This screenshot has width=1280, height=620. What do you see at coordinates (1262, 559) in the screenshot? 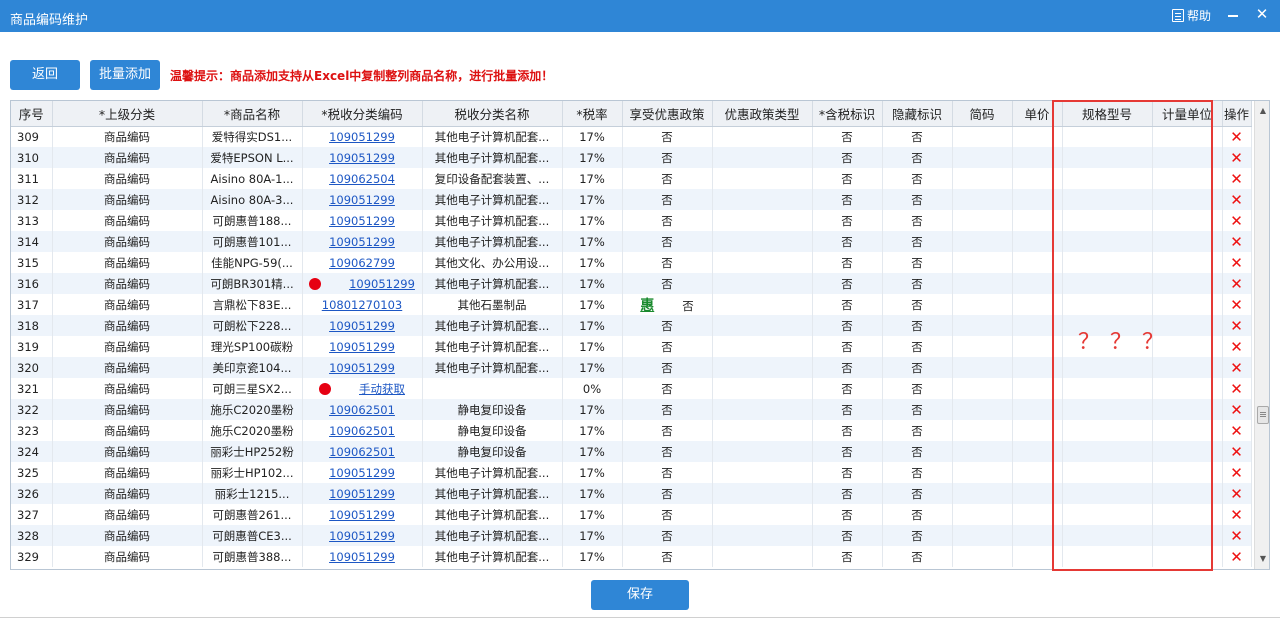
I see `scroll-down-icon: ▼` at bounding box center [1262, 559].